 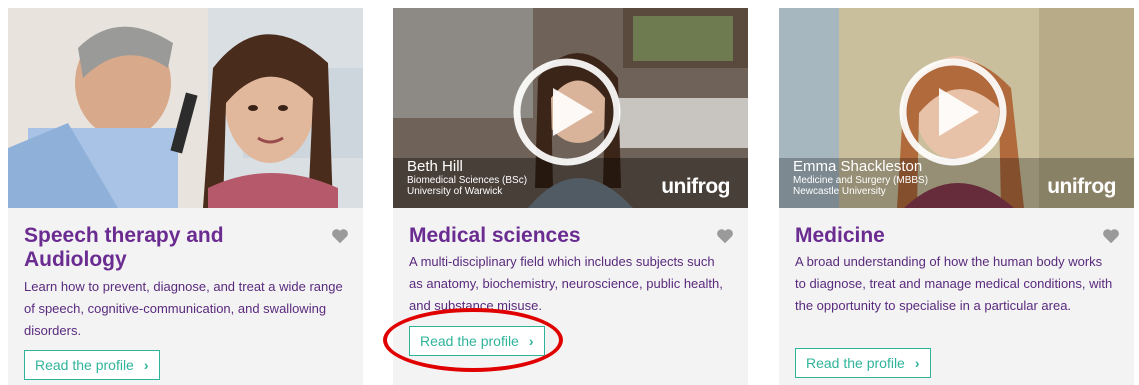 What do you see at coordinates (945, 236) in the screenshot?
I see `card-title: Medicine` at bounding box center [945, 236].